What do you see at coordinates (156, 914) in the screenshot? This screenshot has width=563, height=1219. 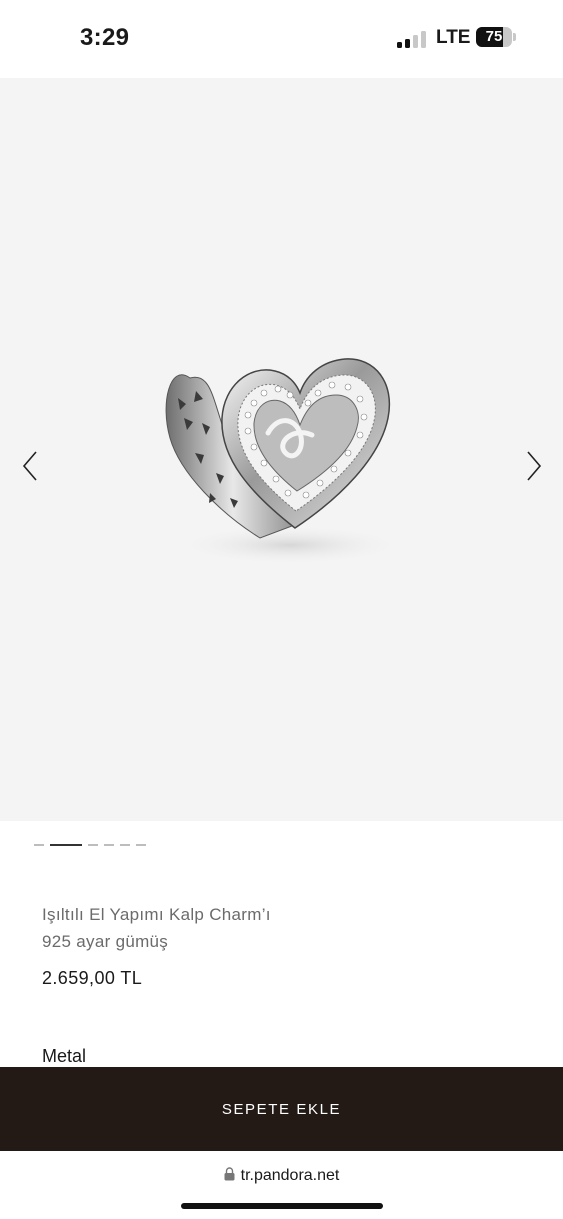 I see `product-name: Işıltılı El Yapımı Kalp Charm’ı` at bounding box center [156, 914].